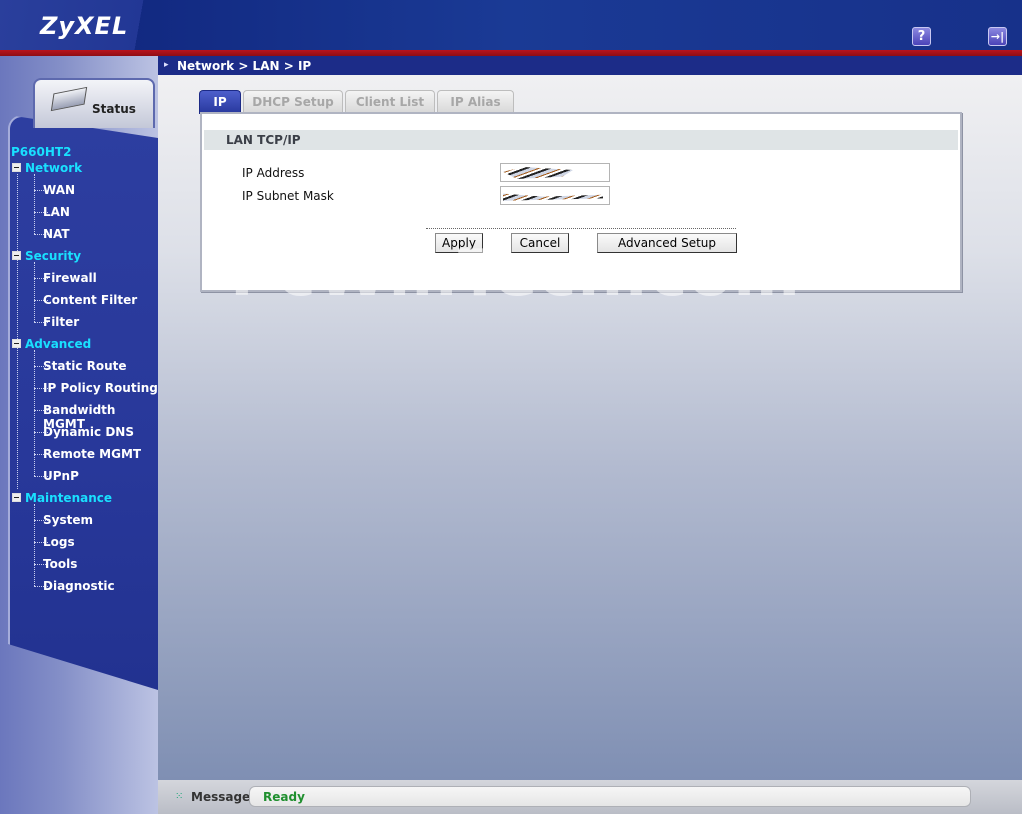  I want to click on nav-item-system: System, so click(68, 520).